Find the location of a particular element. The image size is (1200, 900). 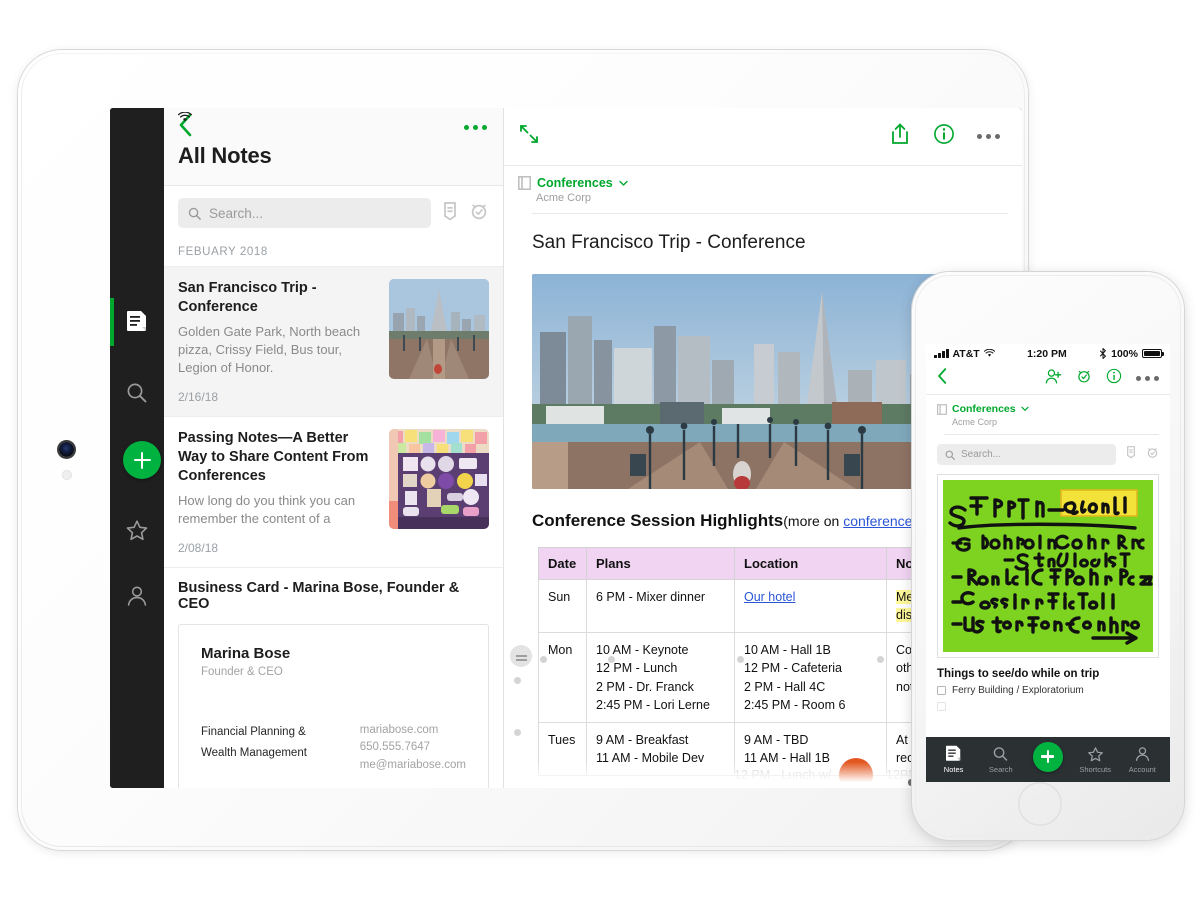

phone-reminder-button is located at coordinates (1084, 378).